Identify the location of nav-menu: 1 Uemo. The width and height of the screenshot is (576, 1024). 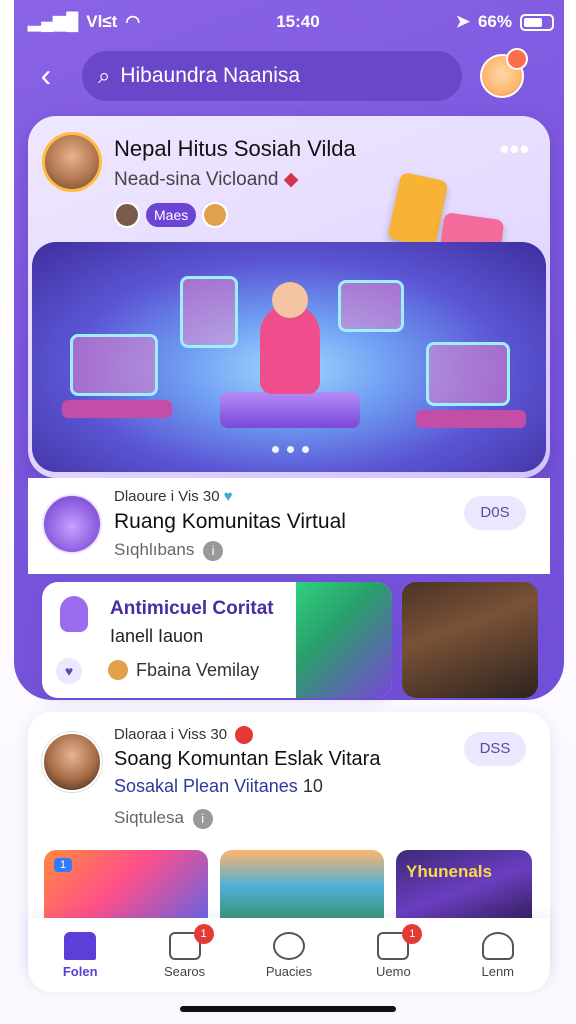
(393, 951).